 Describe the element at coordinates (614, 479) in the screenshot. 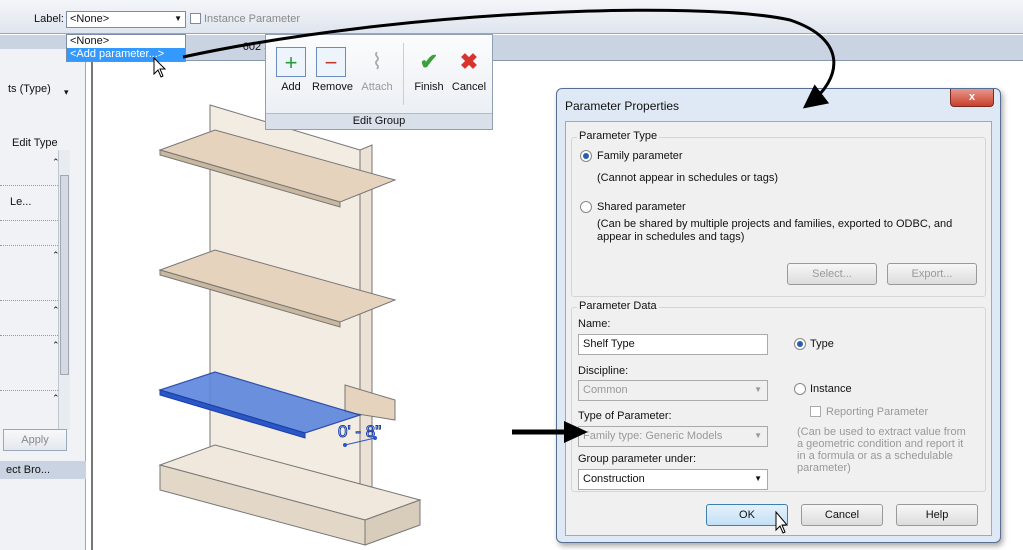

I see `group-parameter-value: Construction` at that location.